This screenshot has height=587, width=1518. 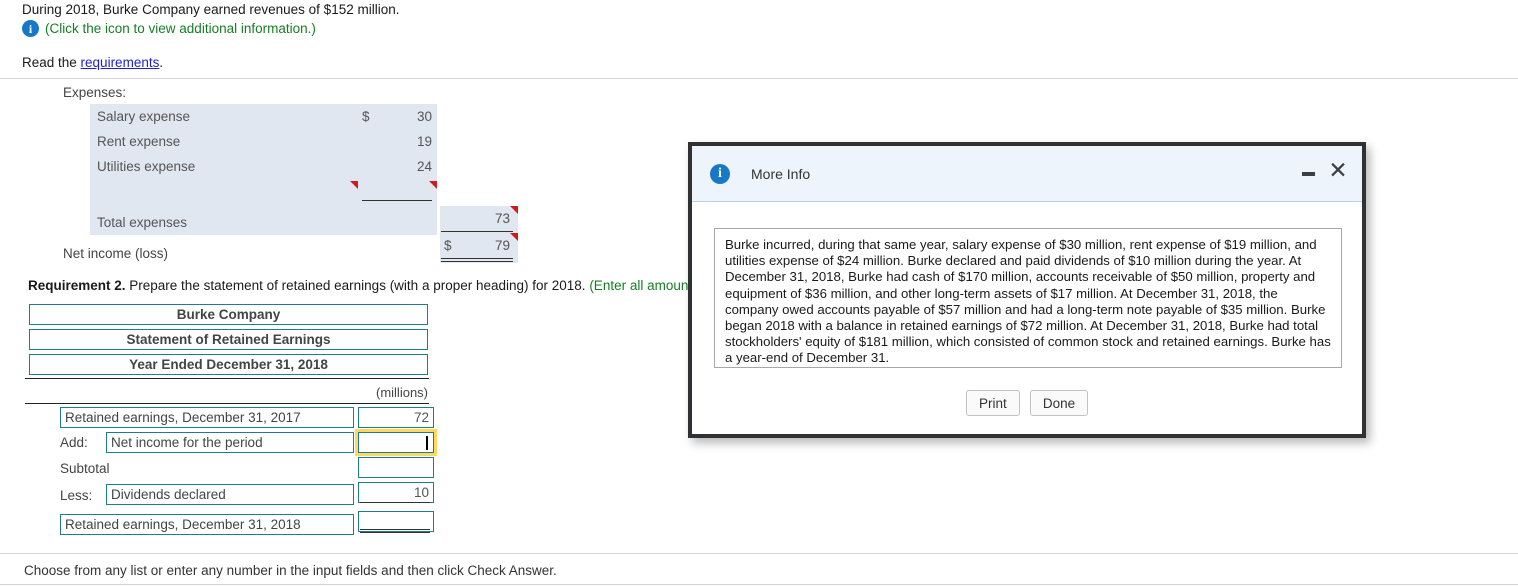 I want to click on total-expenses-rule, so click(x=477, y=231).